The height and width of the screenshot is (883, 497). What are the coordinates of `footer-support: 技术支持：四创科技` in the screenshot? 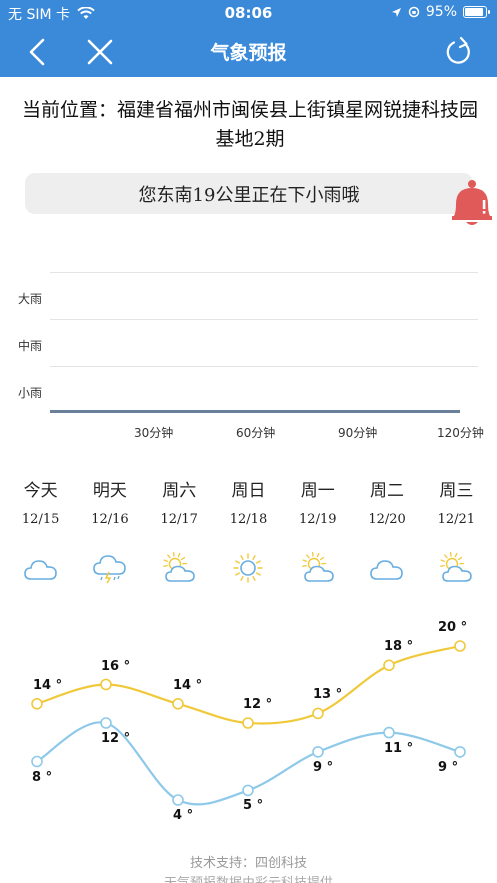 It's located at (248, 863).